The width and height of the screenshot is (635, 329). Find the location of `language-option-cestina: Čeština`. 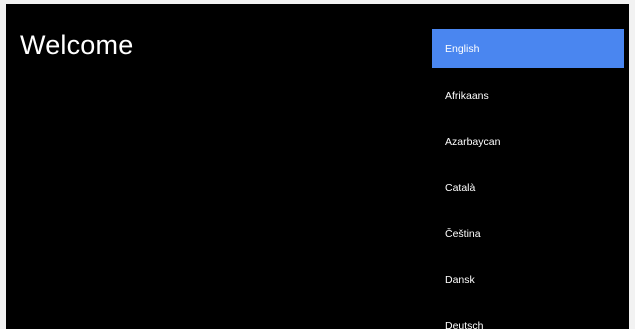

language-option-cestina: Čeština is located at coordinates (528, 233).